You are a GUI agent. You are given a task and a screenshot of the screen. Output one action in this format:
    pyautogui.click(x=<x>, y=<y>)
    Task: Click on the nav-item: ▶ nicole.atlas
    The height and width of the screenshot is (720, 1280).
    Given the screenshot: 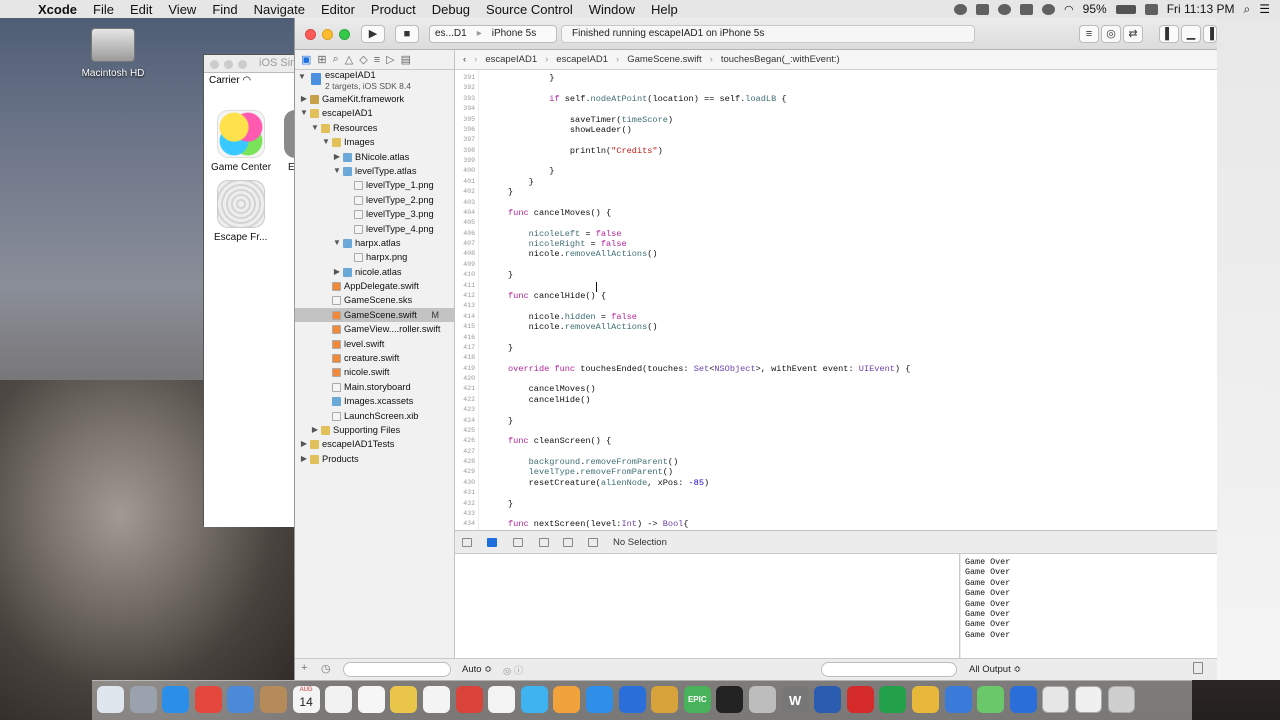 What is the action you would take?
    pyautogui.click(x=375, y=272)
    